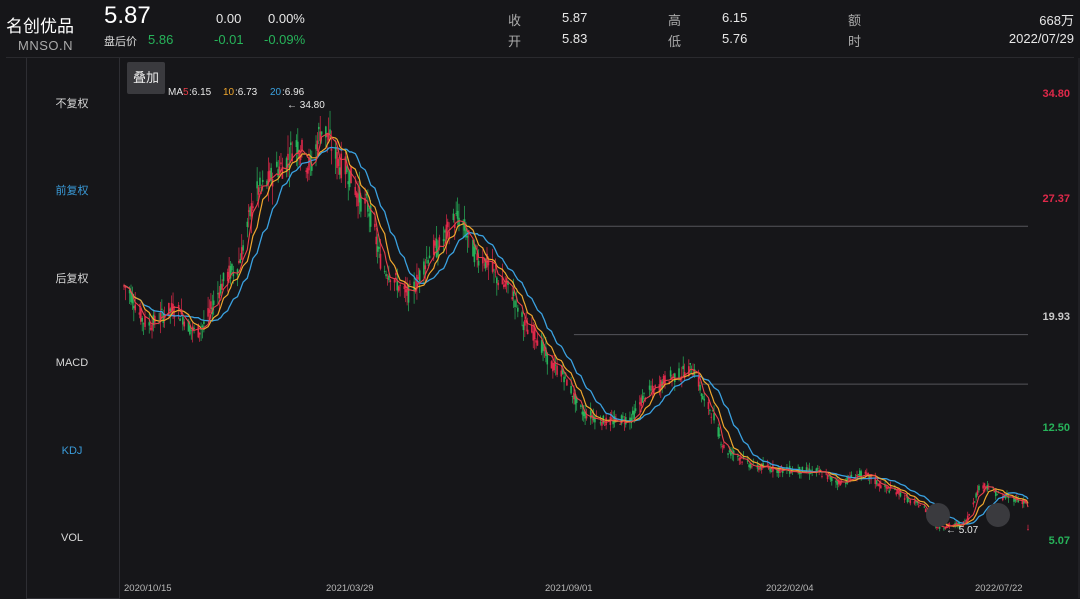 This screenshot has height=599, width=1080. I want to click on y-label-5-07: 5.07, so click(1059, 541).